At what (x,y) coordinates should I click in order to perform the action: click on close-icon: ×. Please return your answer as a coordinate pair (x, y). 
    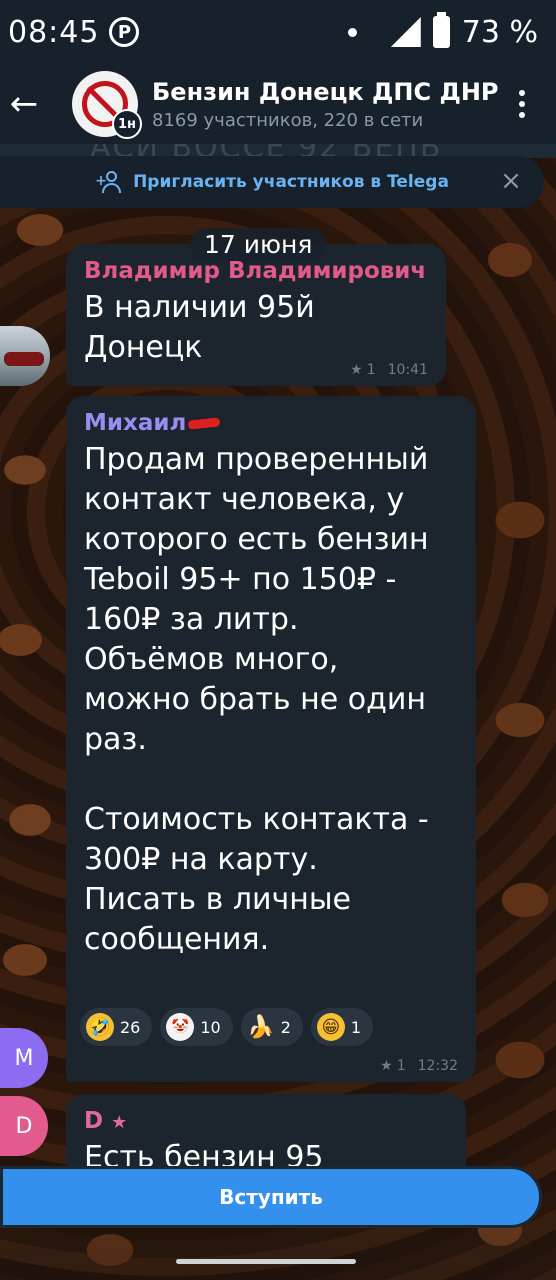
    Looking at the image, I should click on (511, 181).